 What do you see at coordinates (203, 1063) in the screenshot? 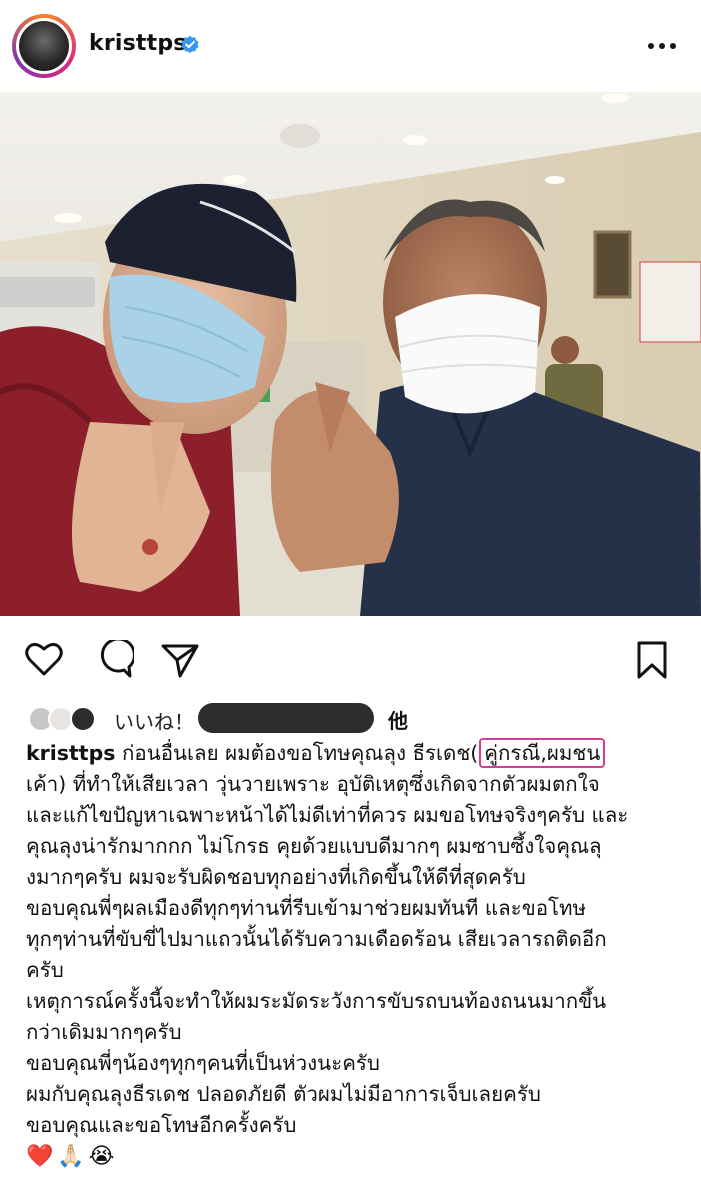
I see `caption-line: ขอบคุณพี่ๆน้องๆทุกๆคนที่เป็นห่วงนะครับ` at bounding box center [203, 1063].